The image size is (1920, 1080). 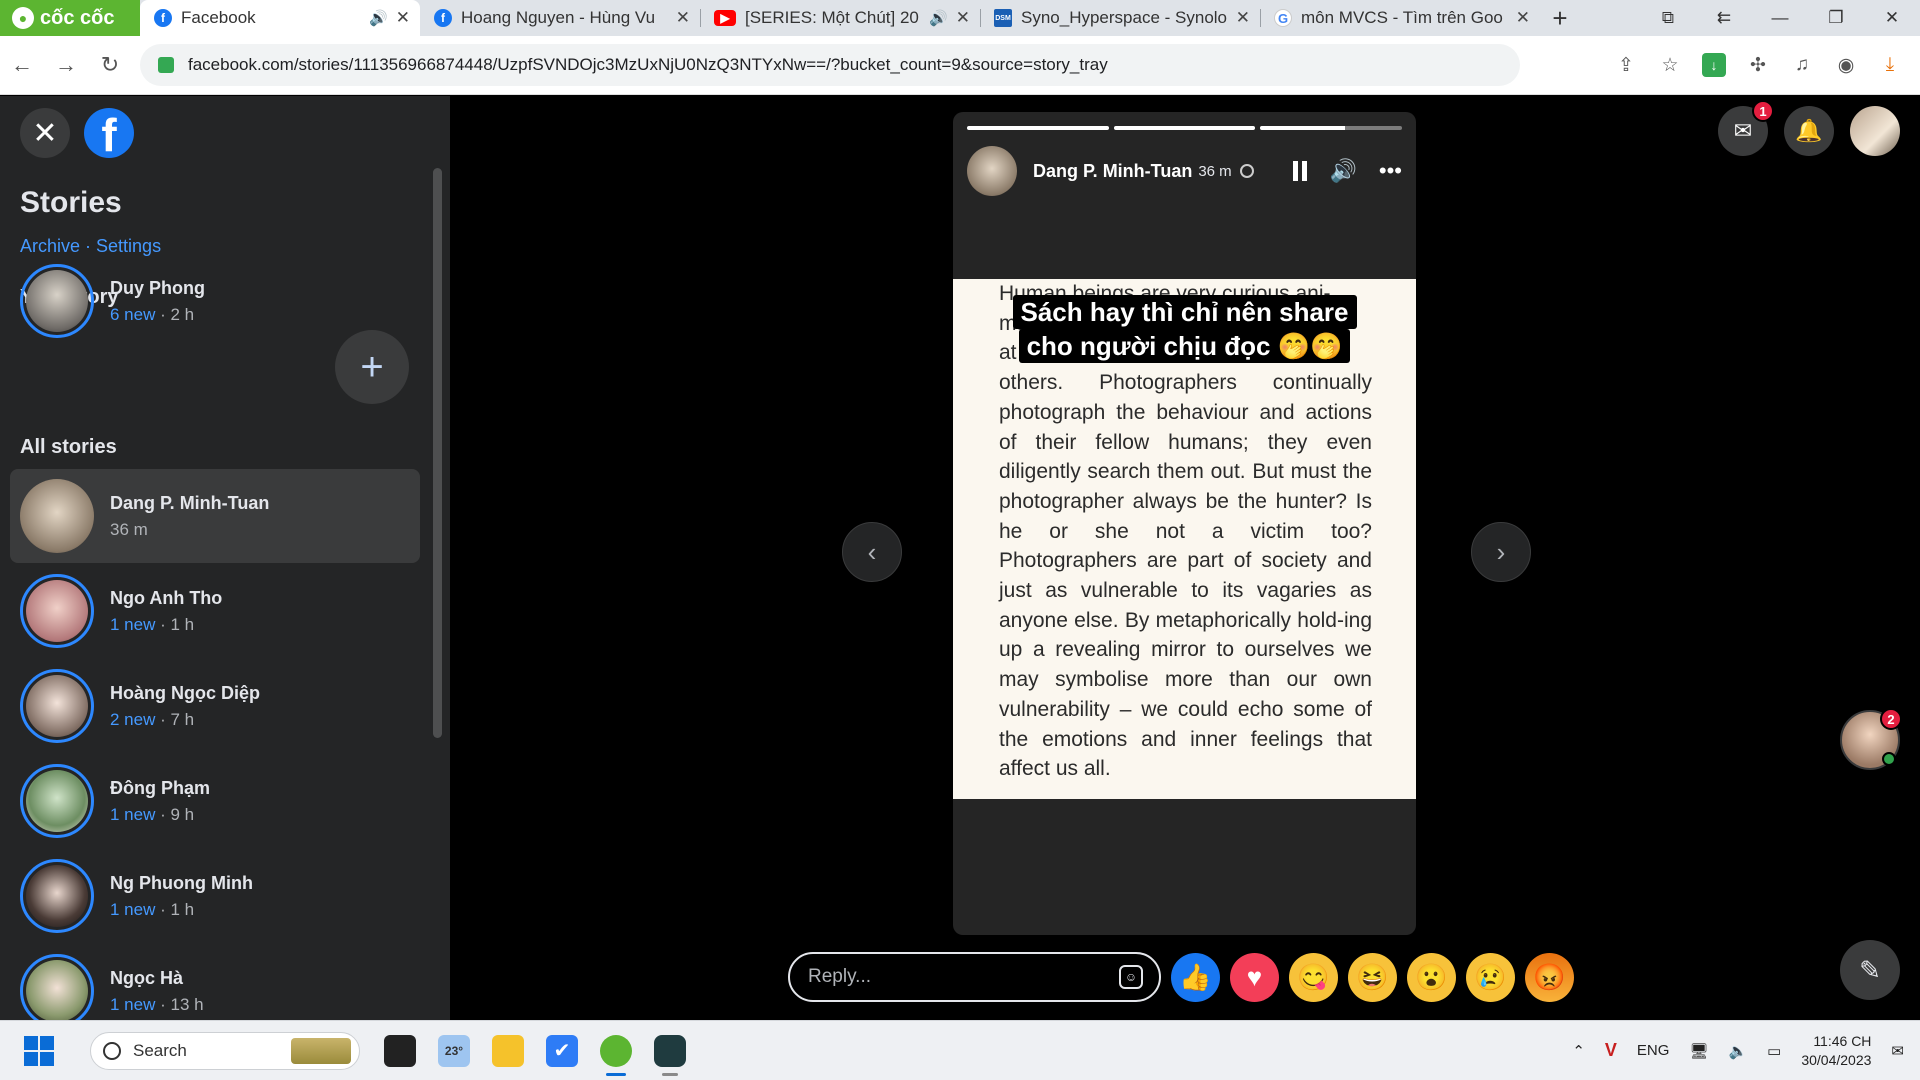 What do you see at coordinates (1611, 1050) in the screenshot?
I see `antivirus-icon: V` at bounding box center [1611, 1050].